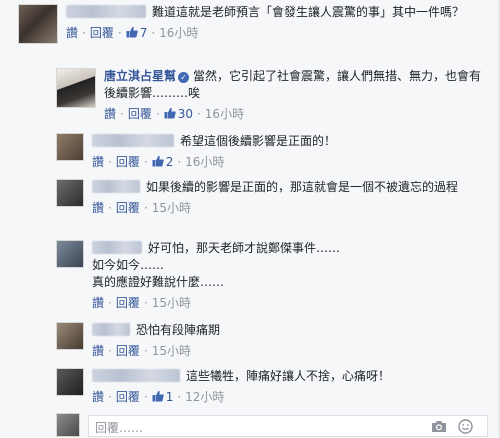 This screenshot has height=438, width=500. What do you see at coordinates (144, 33) in the screenshot?
I see `like-count: 7` at bounding box center [144, 33].